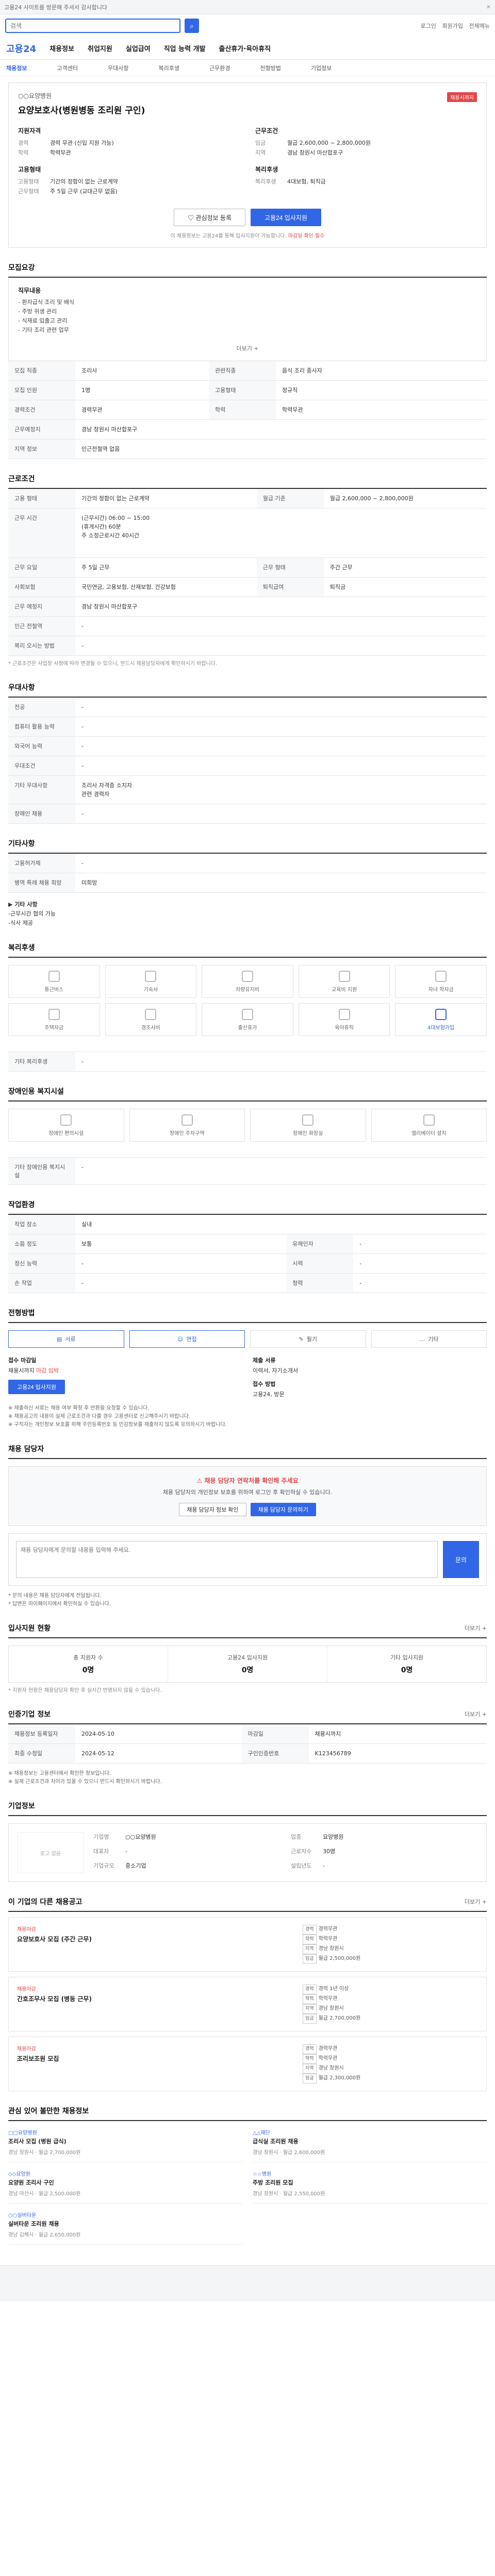 Image resolution: width=495 pixels, height=2576 pixels. Describe the element at coordinates (219, 68) in the screenshot. I see `tab-env: 근무환경` at that location.